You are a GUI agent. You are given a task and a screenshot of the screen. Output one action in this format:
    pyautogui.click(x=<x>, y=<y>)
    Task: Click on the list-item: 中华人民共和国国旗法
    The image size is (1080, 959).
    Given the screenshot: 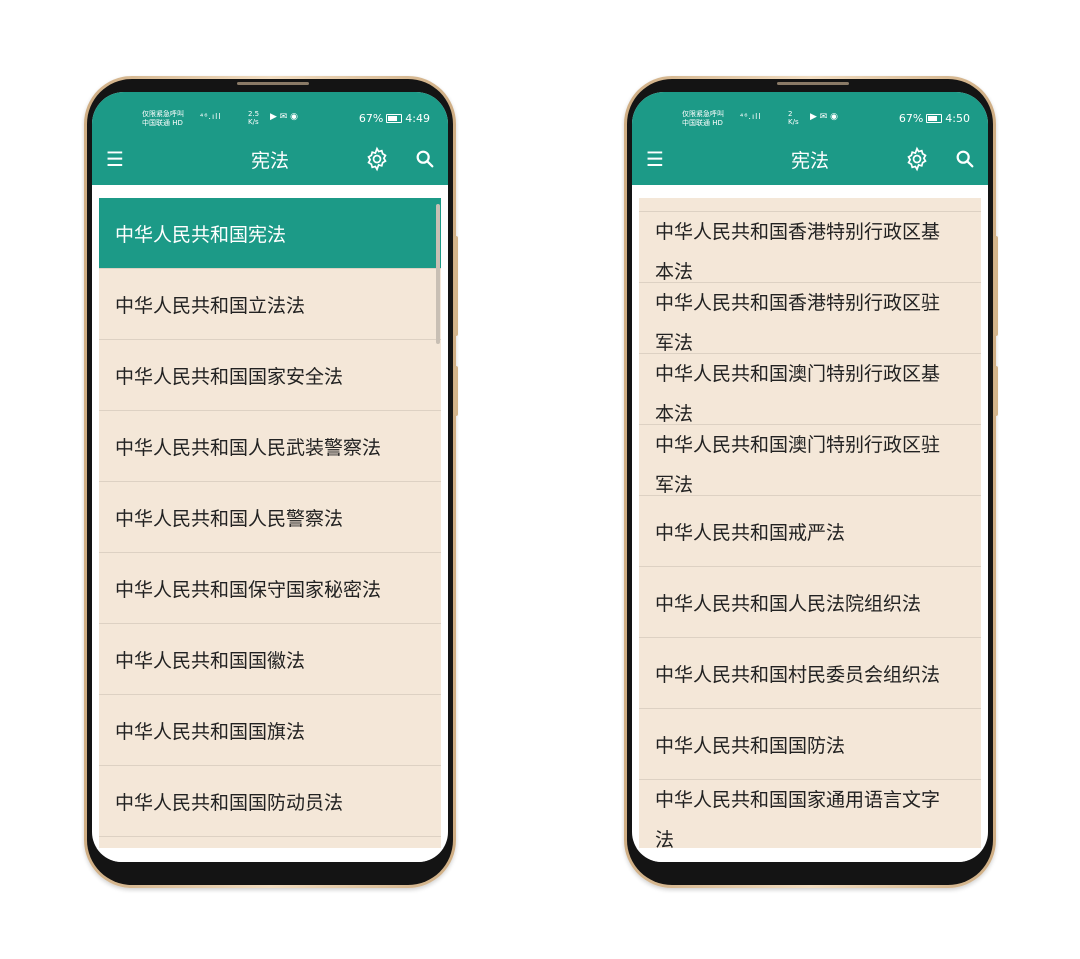 What is the action you would take?
    pyautogui.click(x=270, y=730)
    